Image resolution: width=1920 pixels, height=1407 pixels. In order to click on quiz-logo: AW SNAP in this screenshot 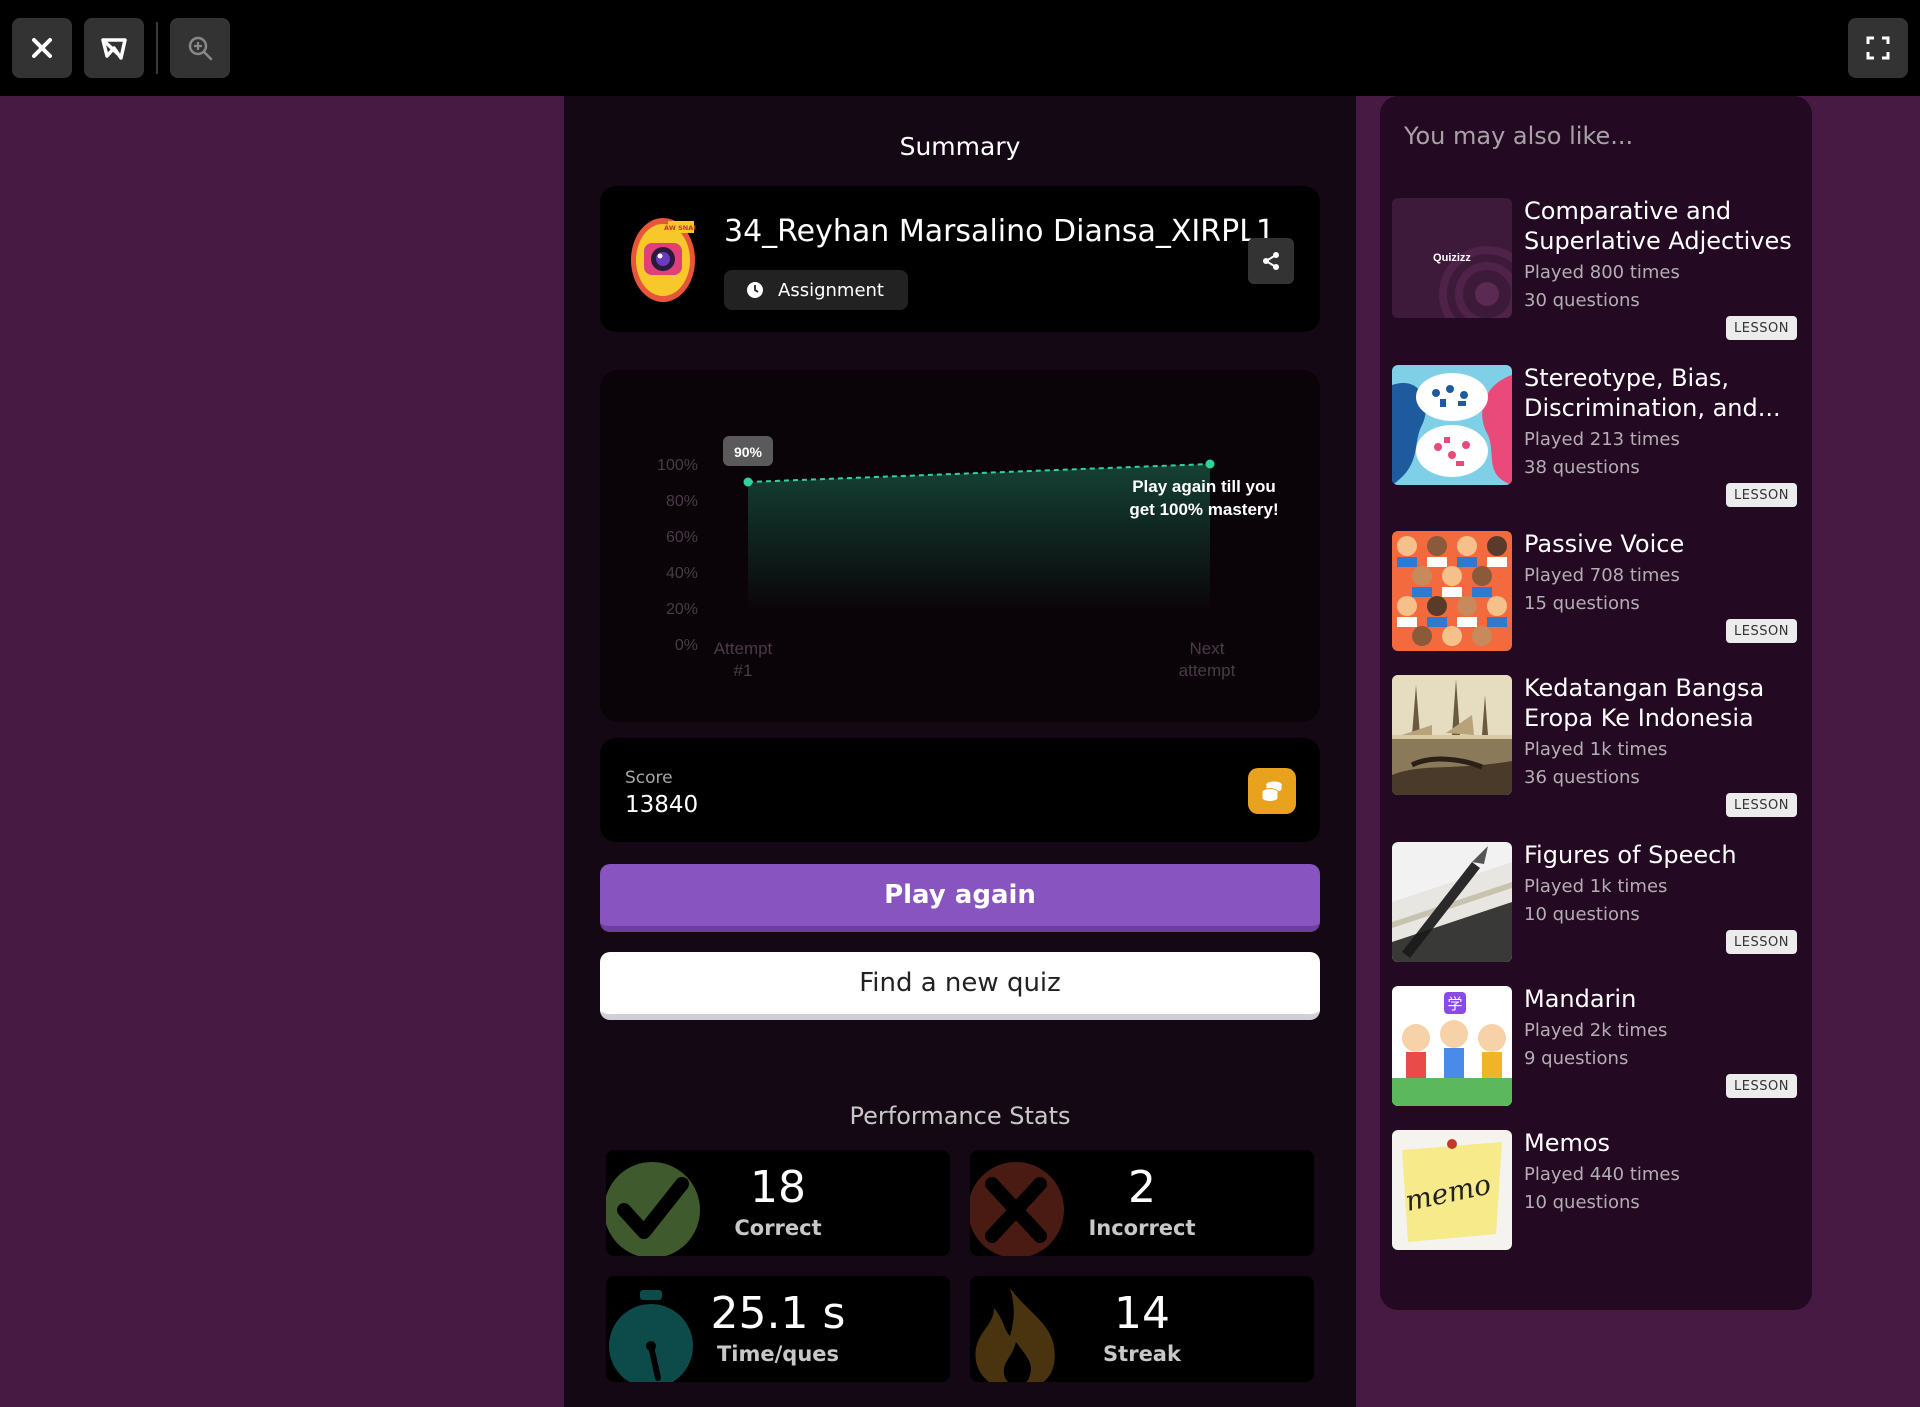, I will do `click(664, 258)`.